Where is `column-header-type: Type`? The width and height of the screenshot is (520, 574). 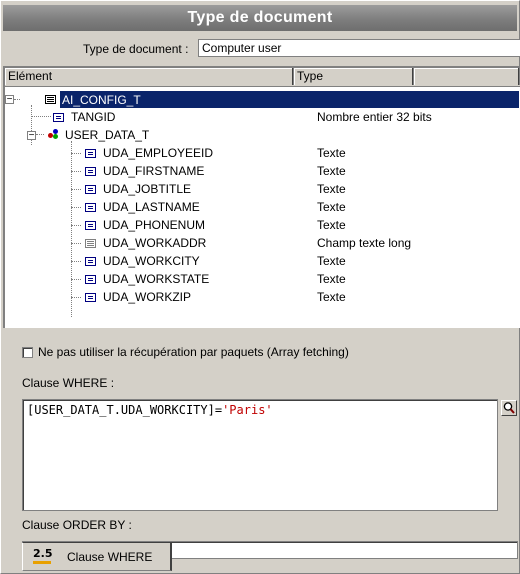 column-header-type: Type is located at coordinates (354, 76).